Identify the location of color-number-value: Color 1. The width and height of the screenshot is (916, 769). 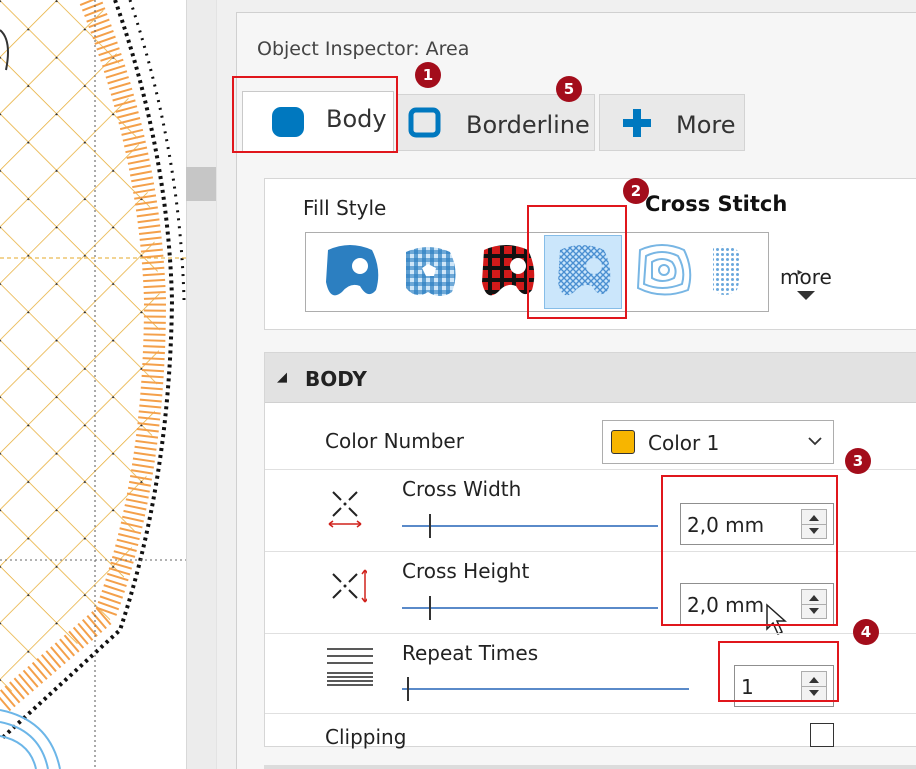
(684, 443).